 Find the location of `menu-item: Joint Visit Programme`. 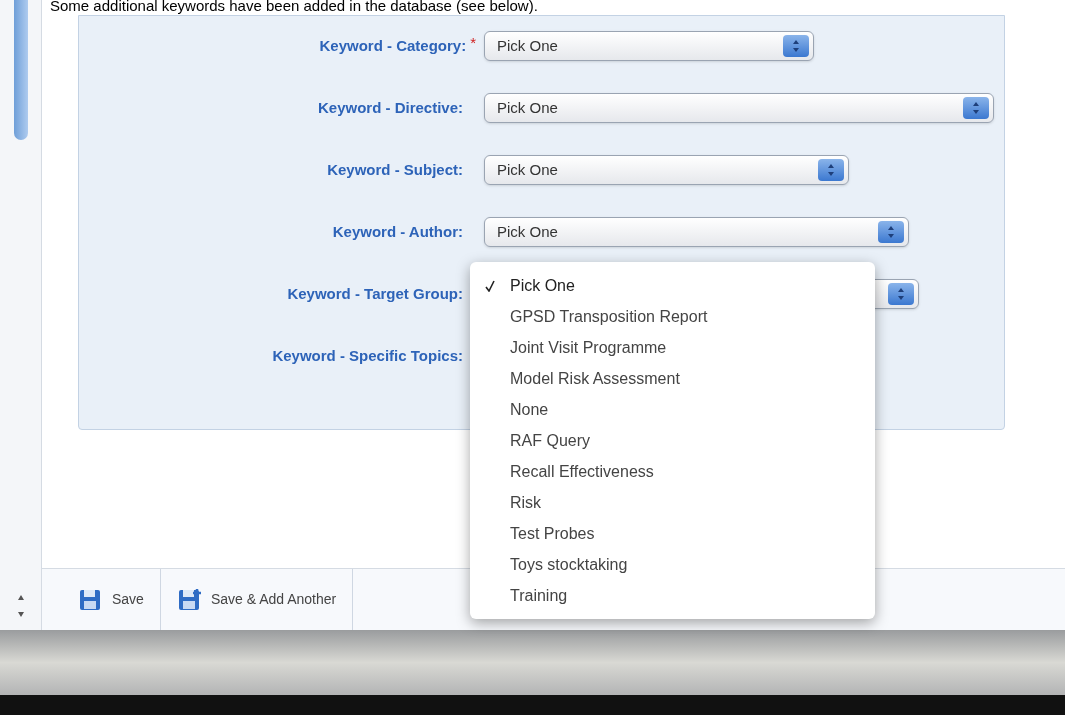

menu-item: Joint Visit Programme is located at coordinates (672, 347).